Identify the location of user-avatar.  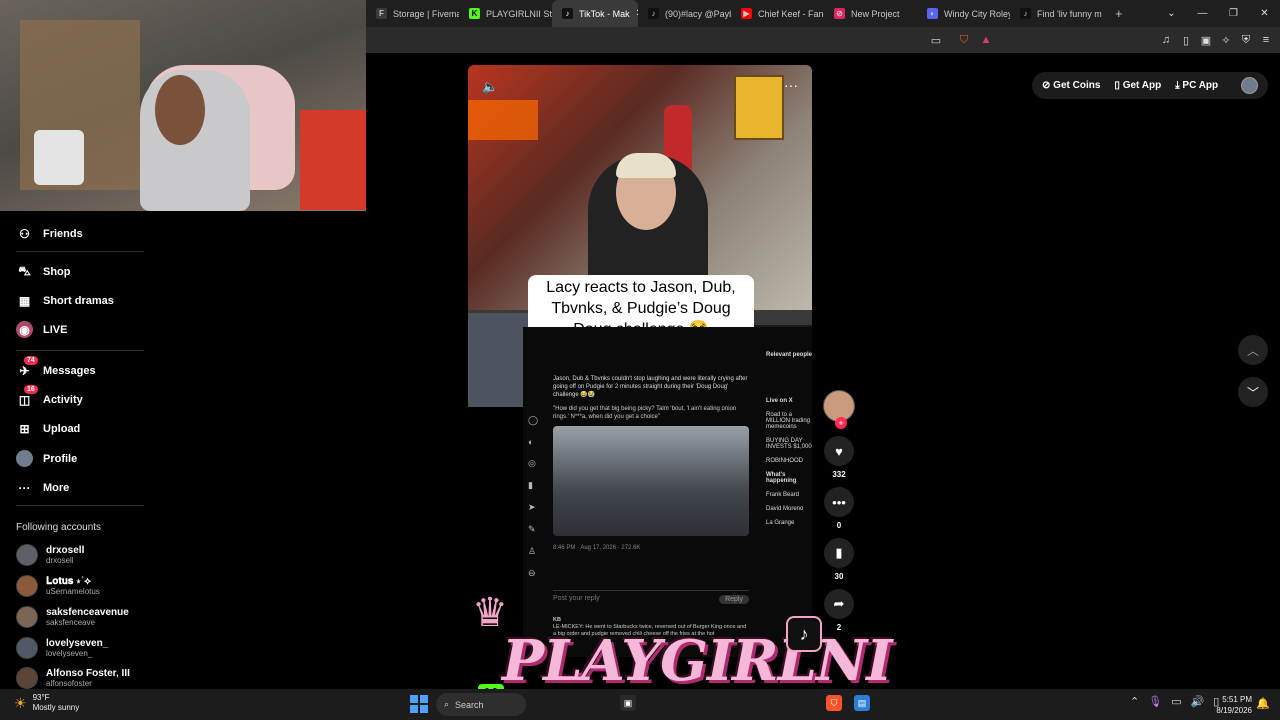
(1249, 85).